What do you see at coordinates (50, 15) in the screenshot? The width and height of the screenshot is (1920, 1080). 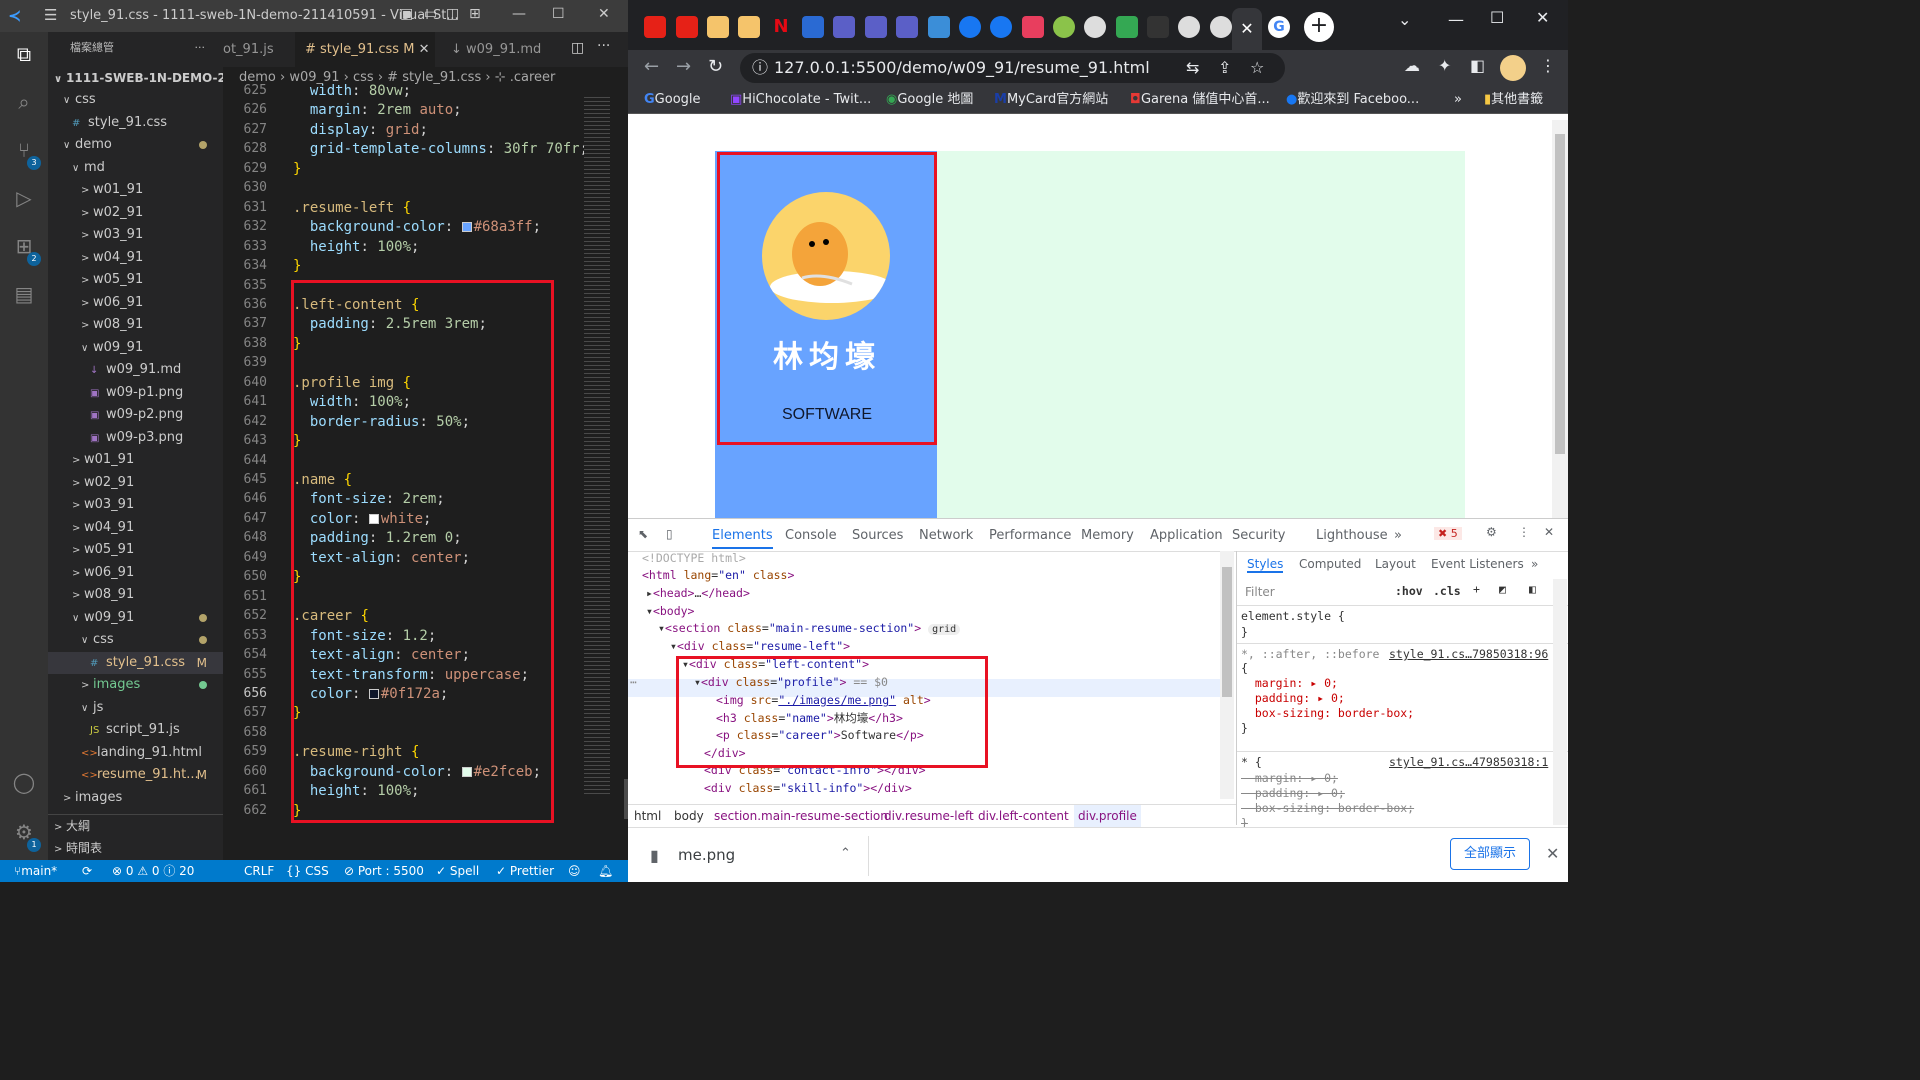 I see `menu-icon: ☰` at bounding box center [50, 15].